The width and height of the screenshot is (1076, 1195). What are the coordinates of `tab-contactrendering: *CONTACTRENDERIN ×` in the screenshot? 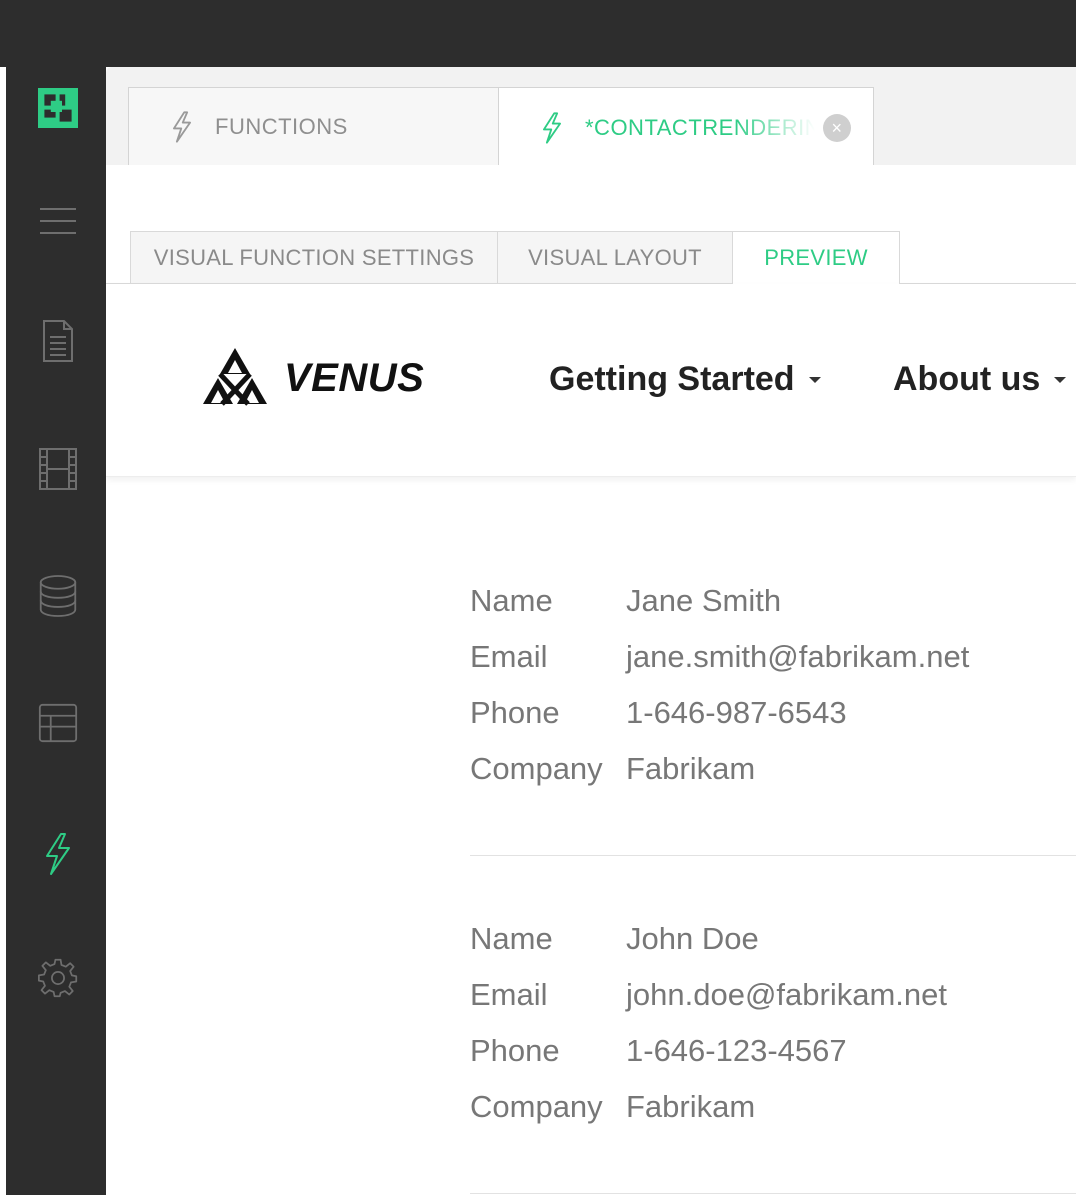 It's located at (686, 127).